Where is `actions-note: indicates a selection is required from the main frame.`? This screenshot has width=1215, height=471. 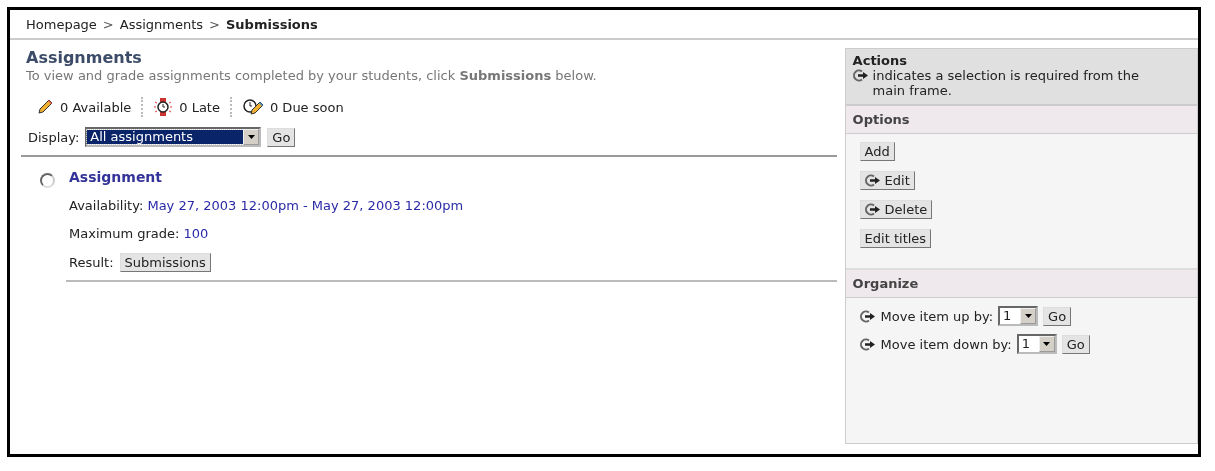 actions-note: indicates a selection is required from the main frame. is located at coordinates (1006, 83).